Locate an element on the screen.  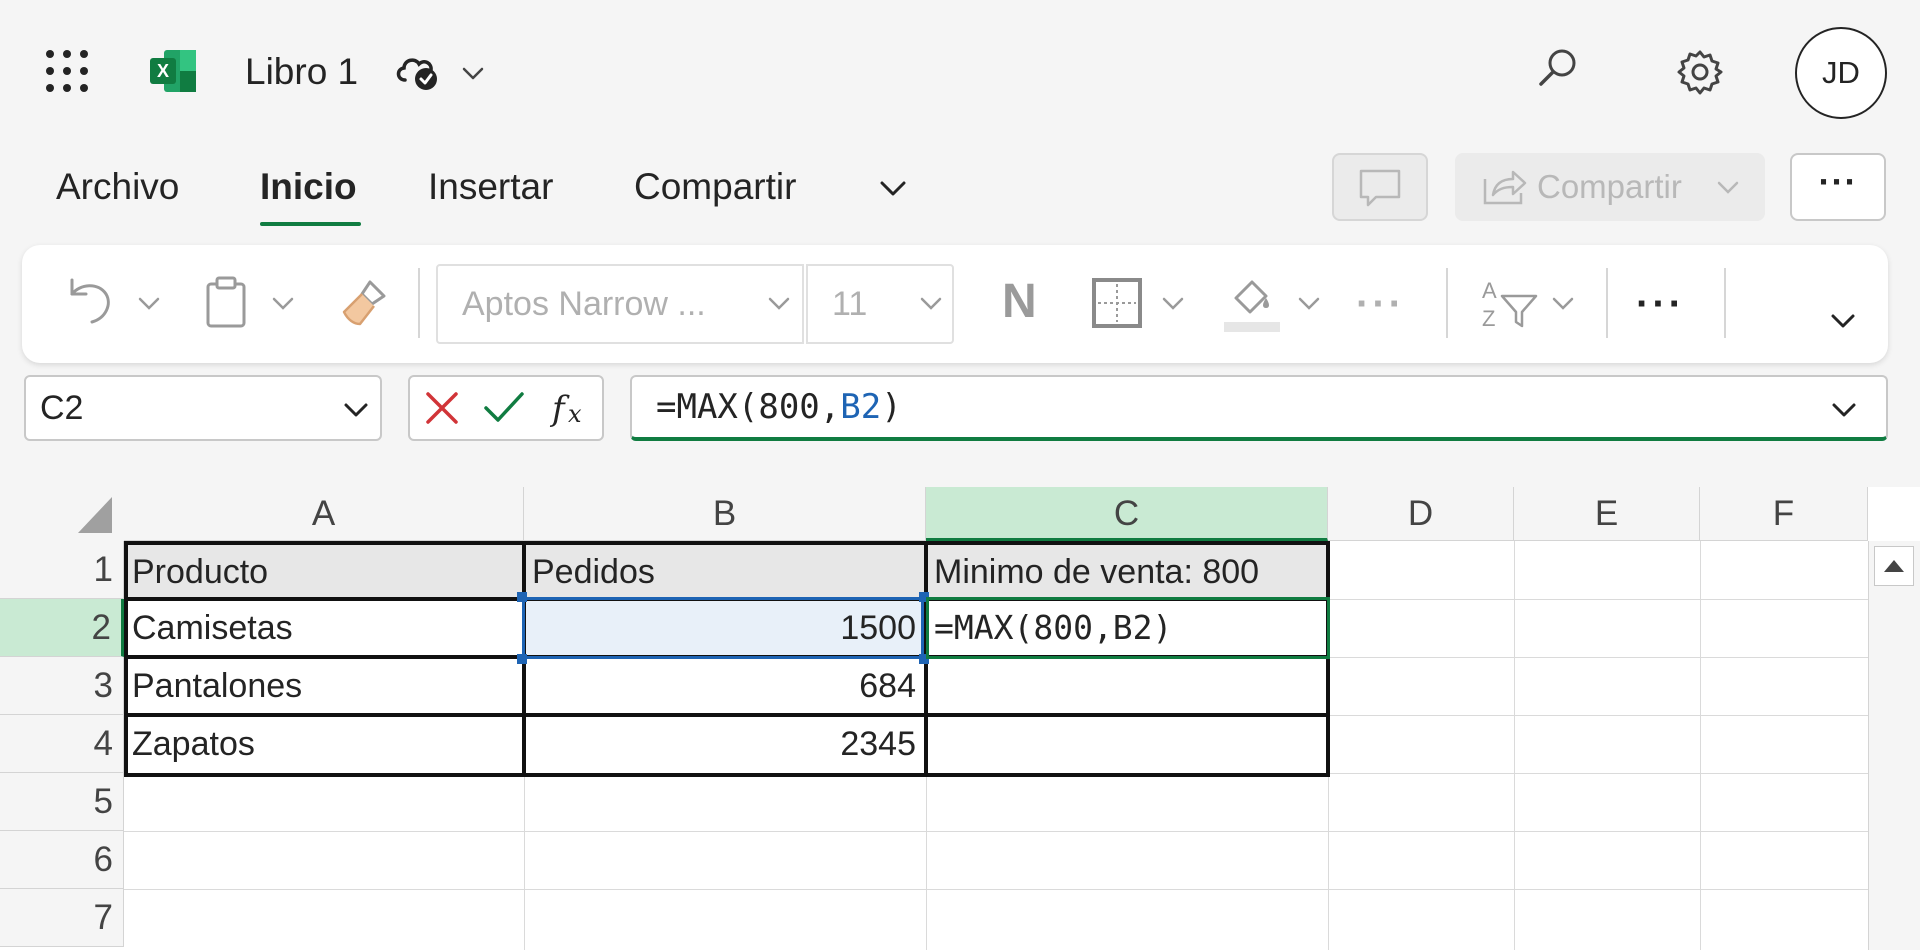
share-chevron-down-icon is located at coordinates (1728, 187).